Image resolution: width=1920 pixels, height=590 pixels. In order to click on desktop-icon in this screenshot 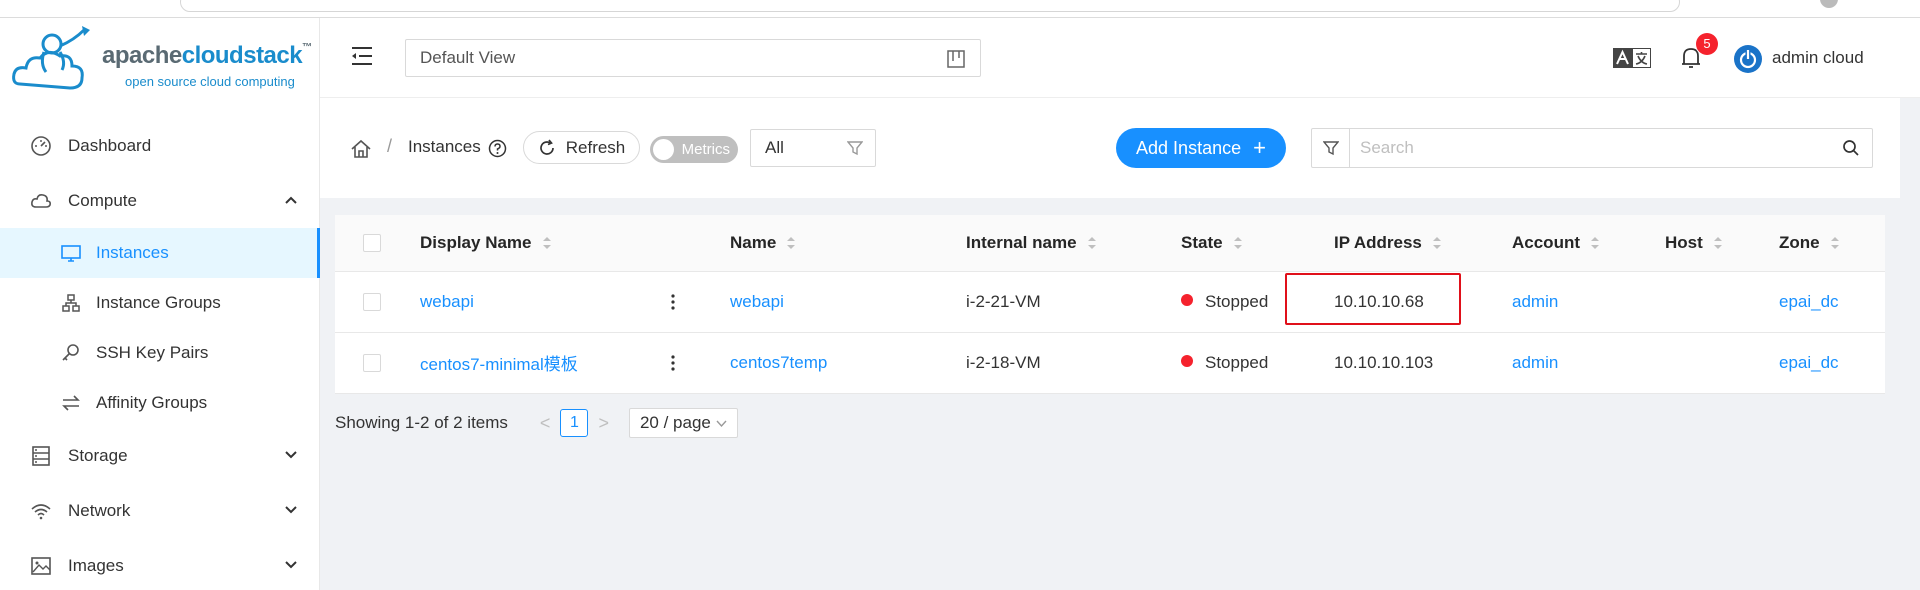, I will do `click(71, 253)`.